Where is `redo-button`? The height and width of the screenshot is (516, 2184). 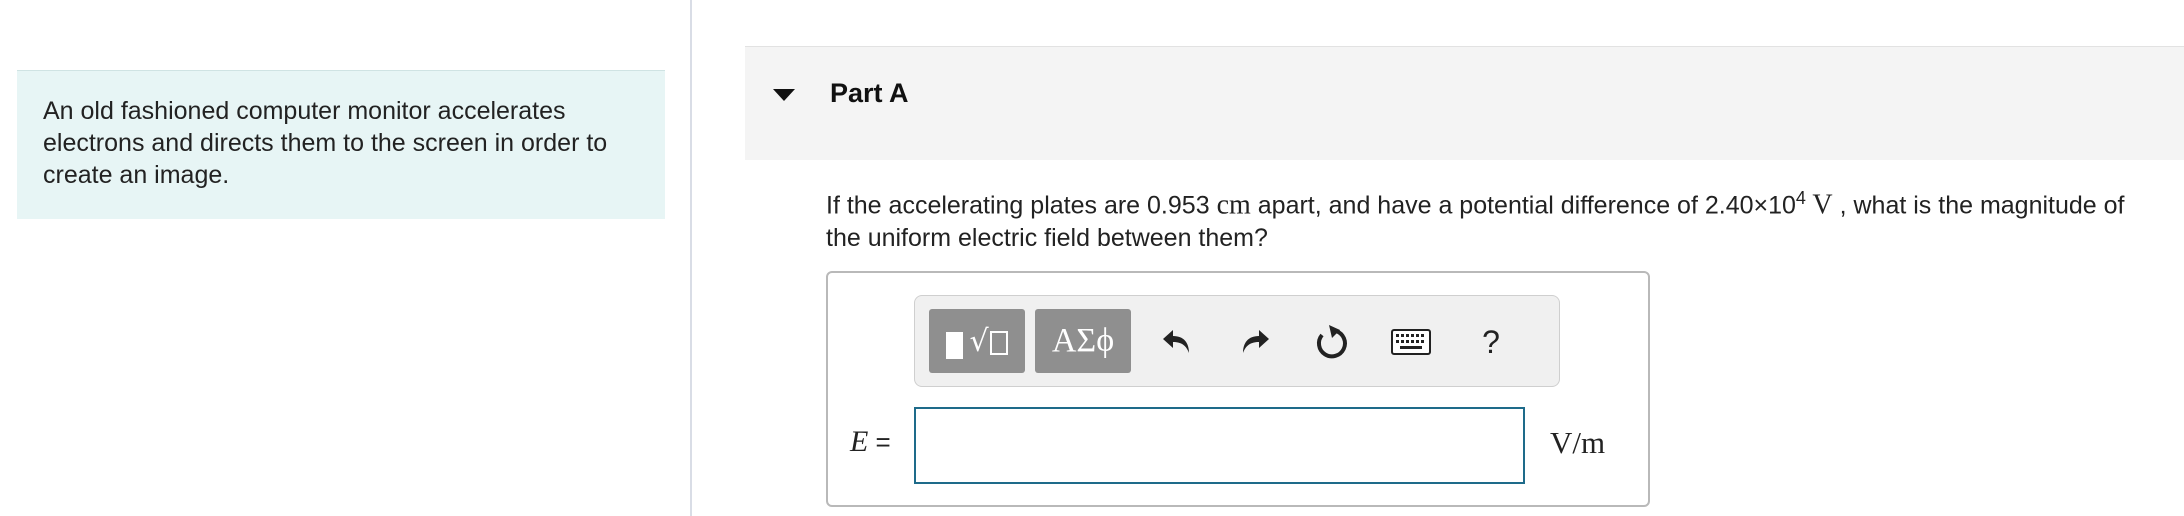 redo-button is located at coordinates (1255, 342).